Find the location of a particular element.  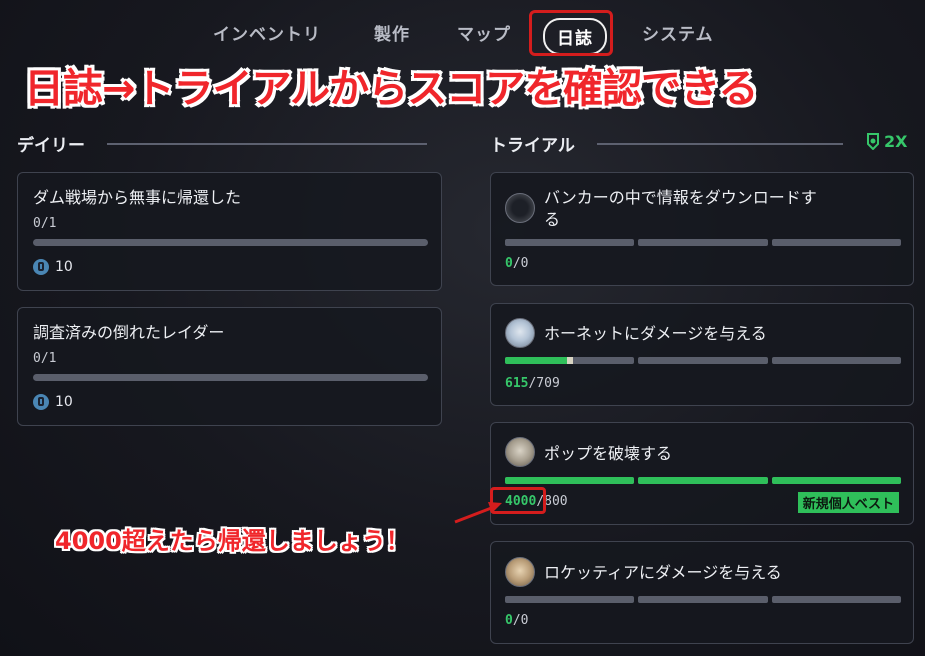

tab-inventory: インベントリ is located at coordinates (267, 32).